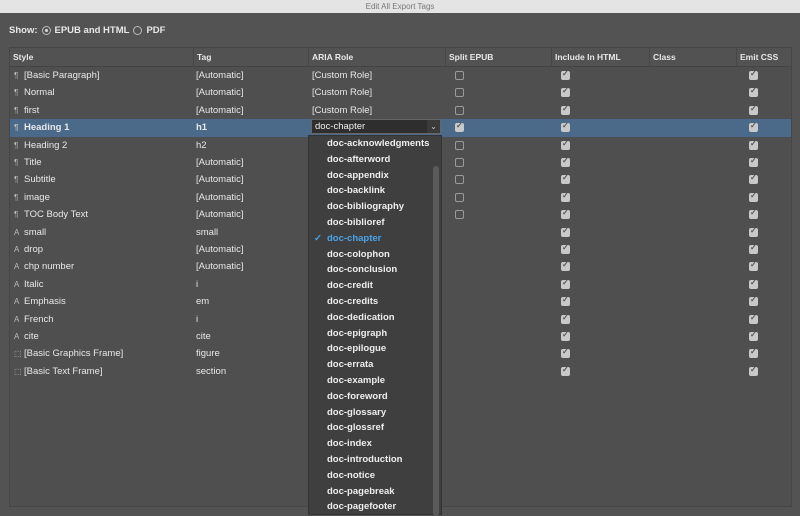 The width and height of the screenshot is (800, 516). I want to click on menu-item: doc-appendix, so click(358, 176).